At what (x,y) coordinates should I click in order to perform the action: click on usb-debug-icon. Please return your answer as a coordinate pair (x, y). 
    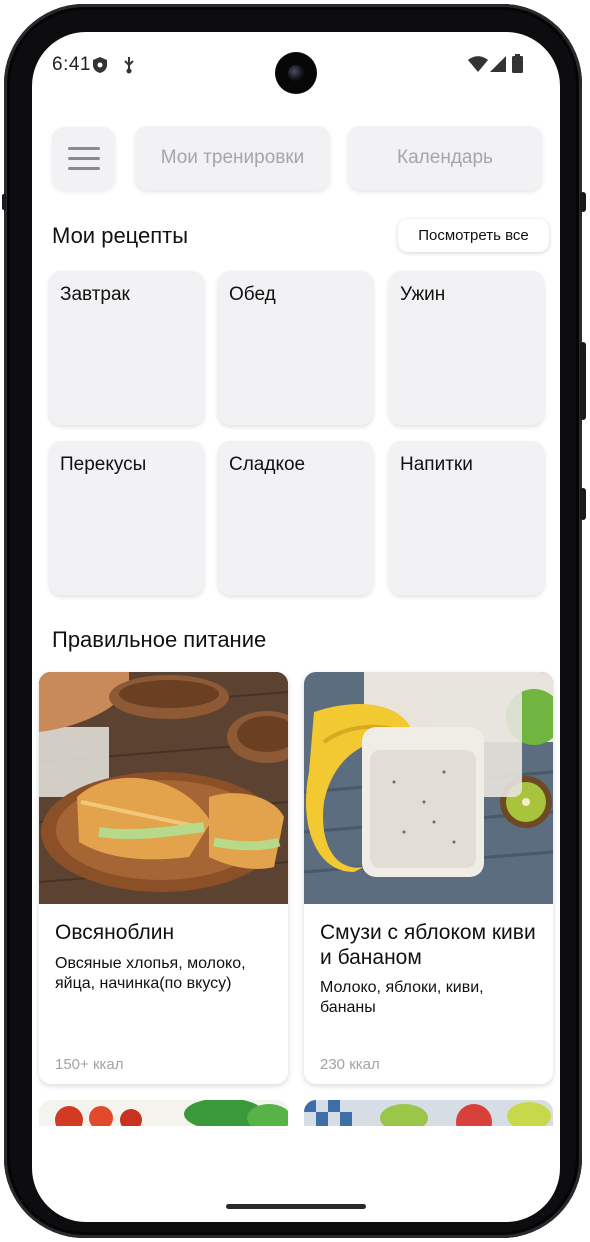
    Looking at the image, I should click on (129, 65).